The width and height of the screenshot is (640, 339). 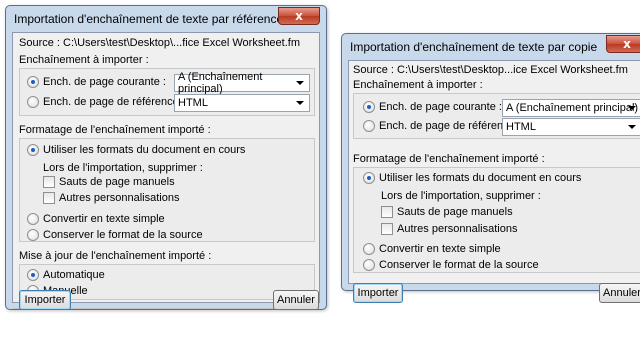 I want to click on radio-automatic-label: Automatique, so click(x=74, y=275).